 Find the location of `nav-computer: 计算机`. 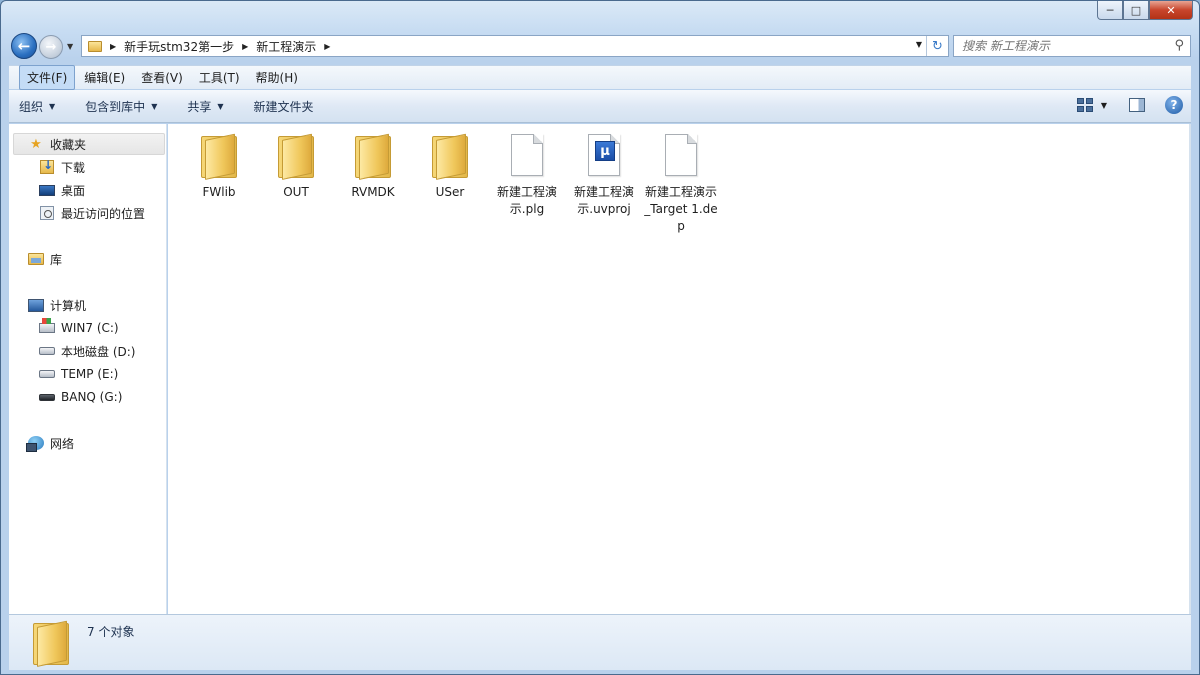

nav-computer: 计算机 is located at coordinates (57, 305).